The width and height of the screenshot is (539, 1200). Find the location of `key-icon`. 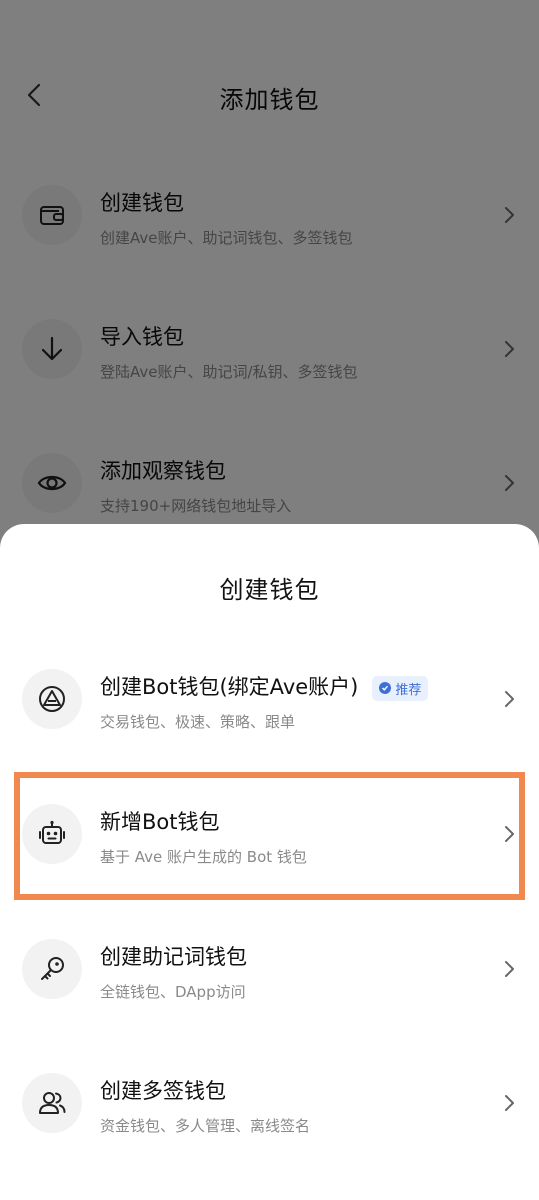

key-icon is located at coordinates (52, 969).